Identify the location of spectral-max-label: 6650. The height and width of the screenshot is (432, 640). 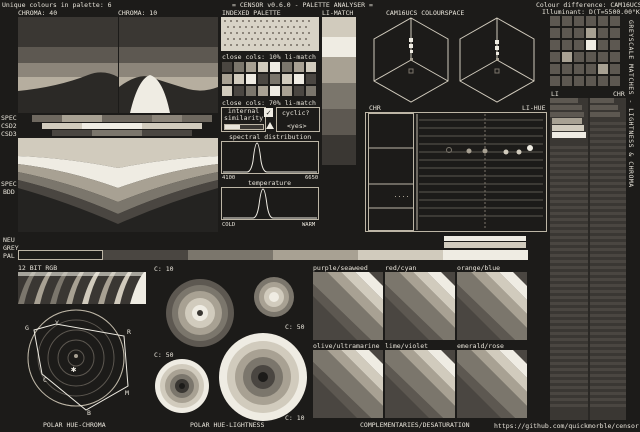
(312, 178).